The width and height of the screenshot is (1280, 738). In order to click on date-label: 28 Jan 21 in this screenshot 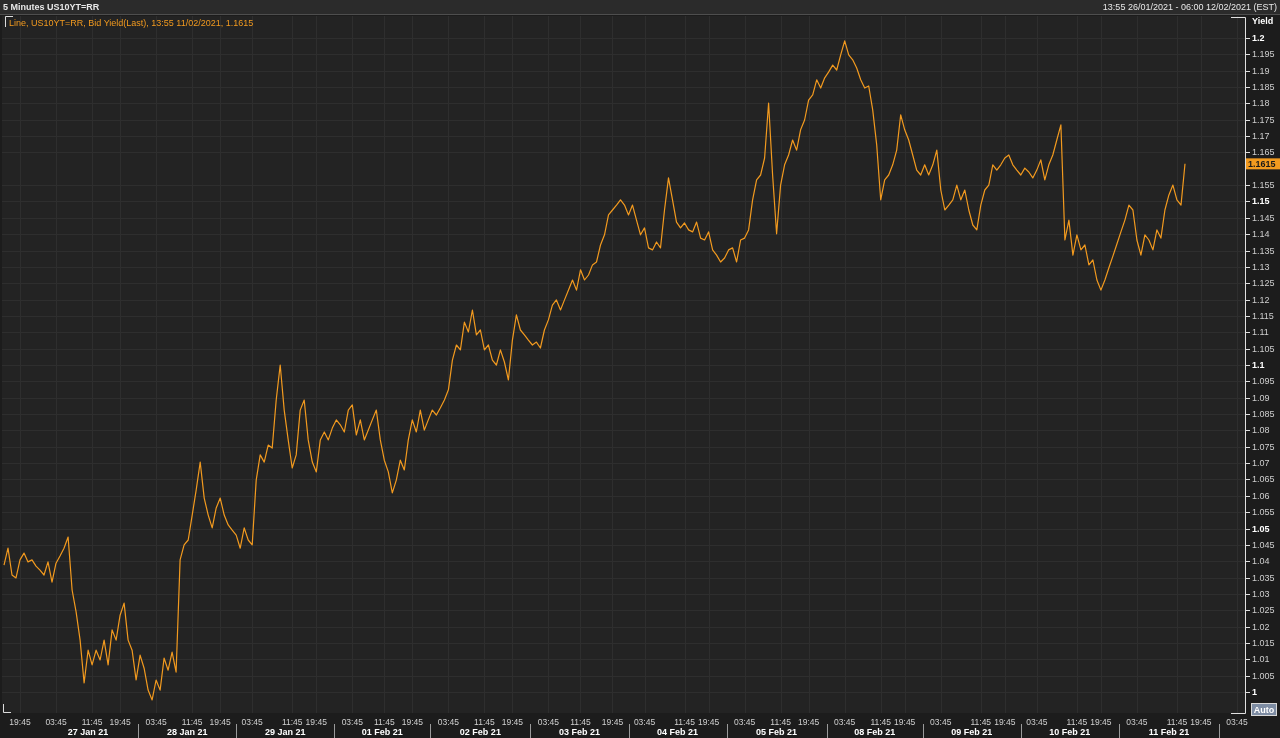, I will do `click(187, 731)`.